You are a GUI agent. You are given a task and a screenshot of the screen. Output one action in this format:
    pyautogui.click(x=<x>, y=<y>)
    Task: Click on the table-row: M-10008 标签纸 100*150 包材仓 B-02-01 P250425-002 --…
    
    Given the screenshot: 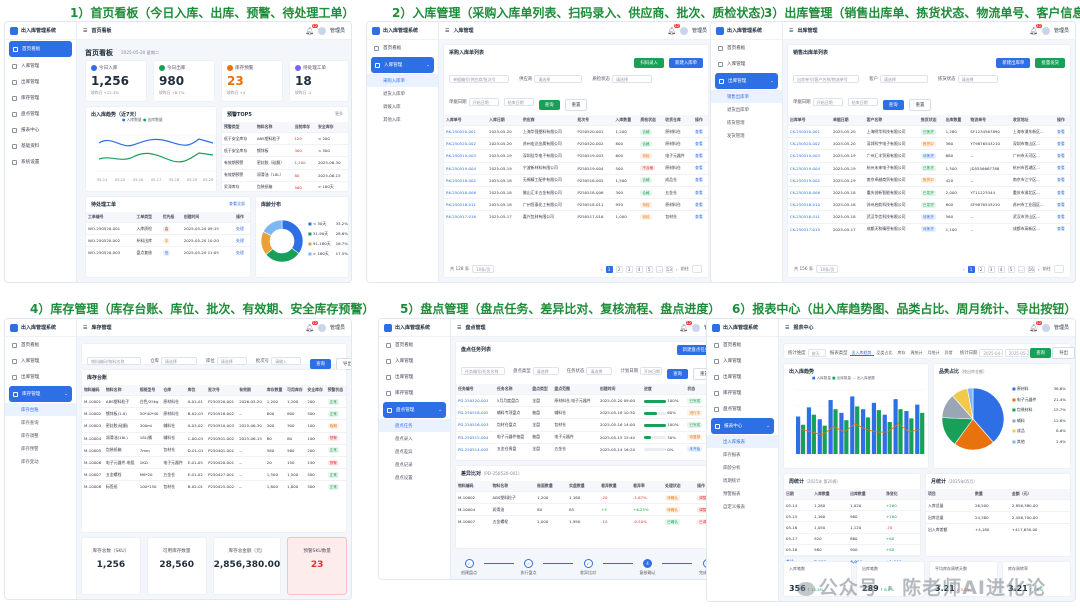 What is the action you would take?
    pyautogui.click(x=214, y=486)
    